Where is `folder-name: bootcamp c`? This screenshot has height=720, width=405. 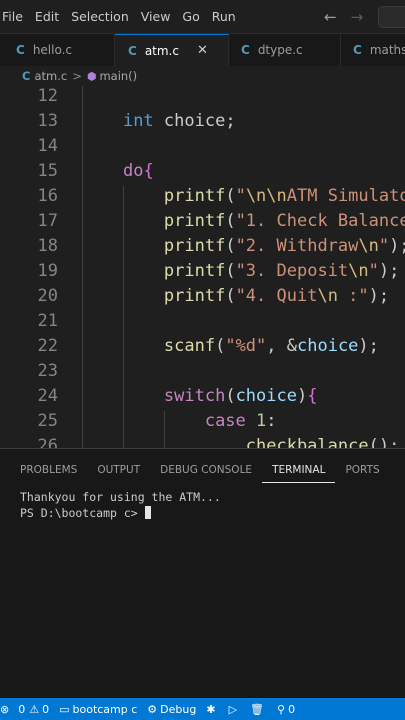 folder-name: bootcamp c is located at coordinates (105, 709).